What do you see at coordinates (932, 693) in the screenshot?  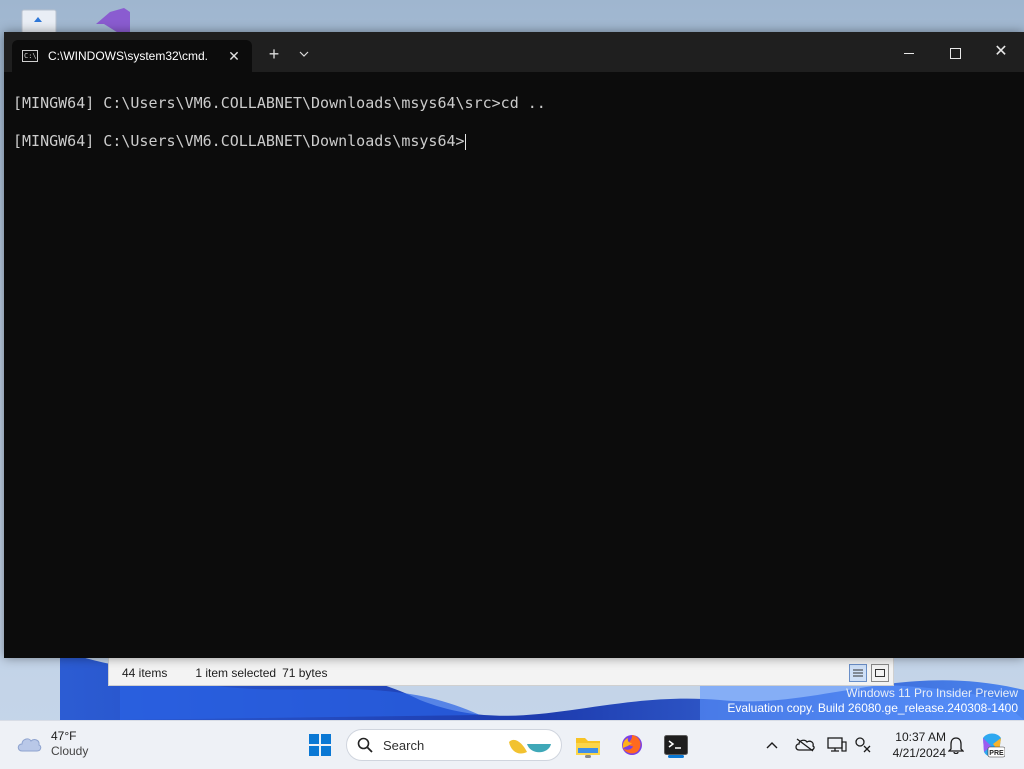 I see `watermark-edition: Windows 11 Pro Insider Preview` at bounding box center [932, 693].